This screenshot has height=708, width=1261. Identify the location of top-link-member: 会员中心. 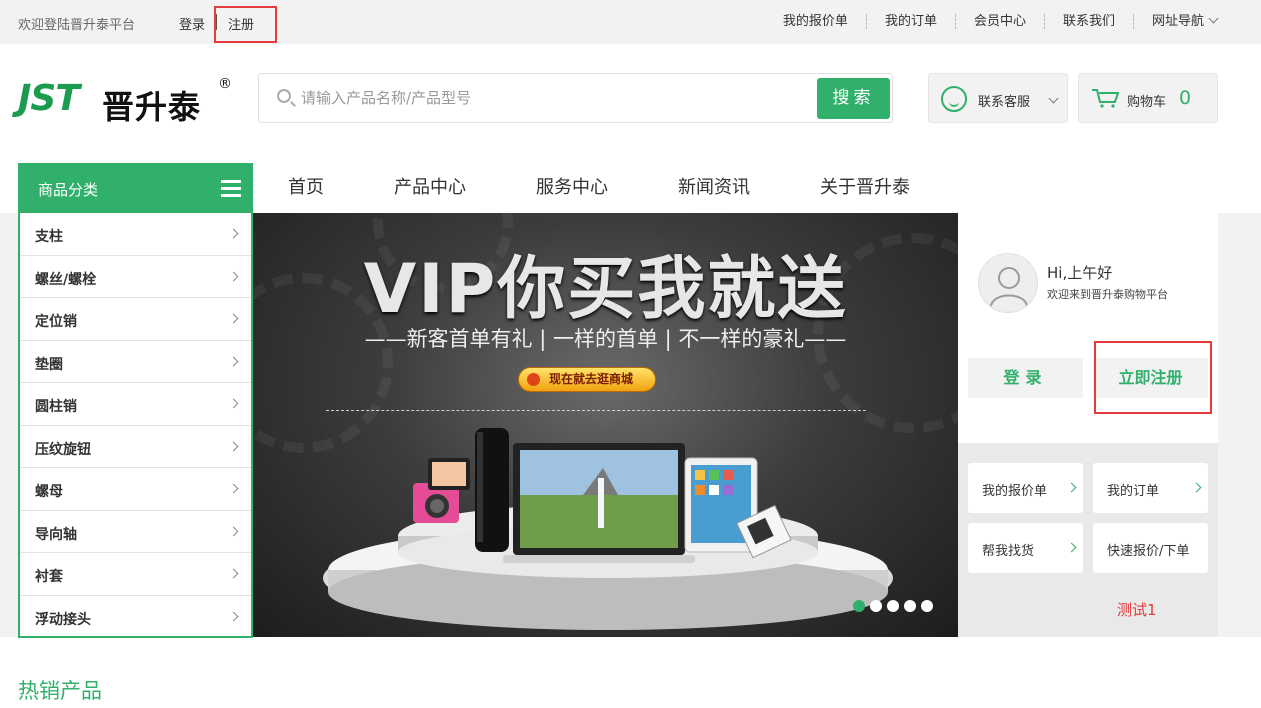
(1000, 21).